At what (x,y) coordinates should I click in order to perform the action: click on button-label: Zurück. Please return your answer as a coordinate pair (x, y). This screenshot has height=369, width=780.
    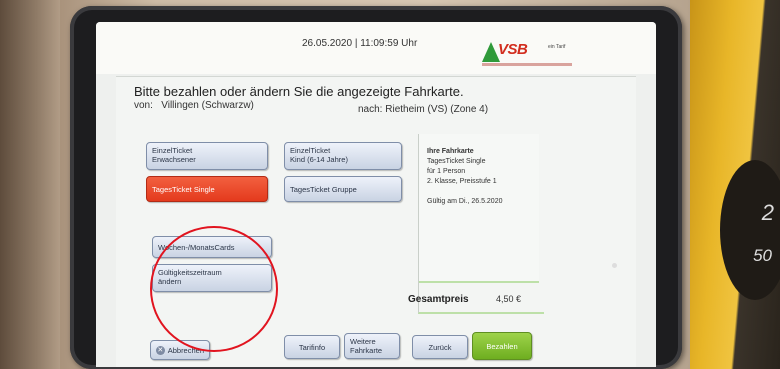
    Looking at the image, I should click on (440, 347).